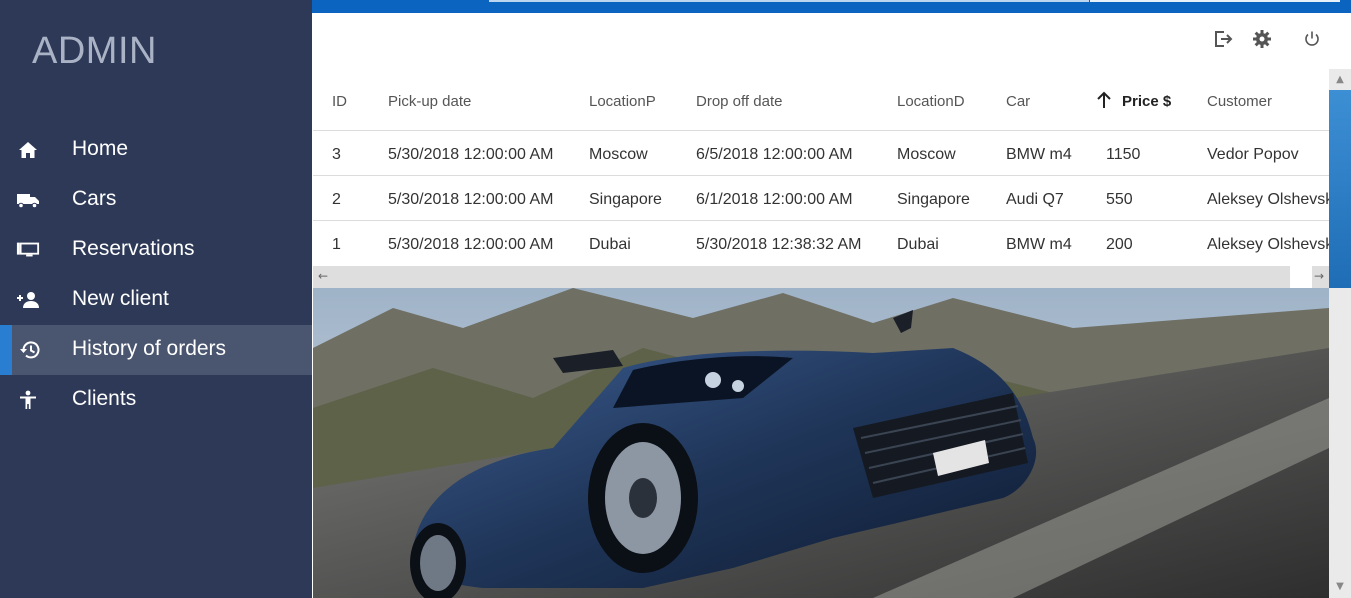 The height and width of the screenshot is (598, 1351). I want to click on column-header-customer: Customer, so click(1239, 101).